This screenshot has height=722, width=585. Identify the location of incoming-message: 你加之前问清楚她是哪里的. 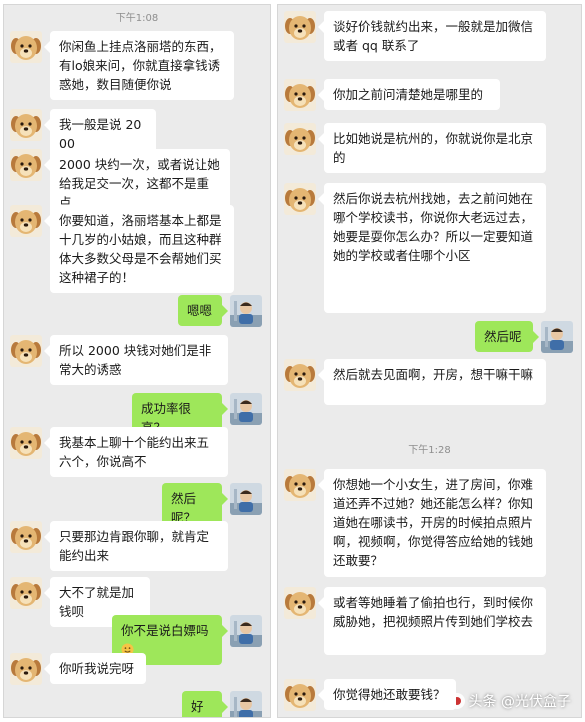
(429, 95).